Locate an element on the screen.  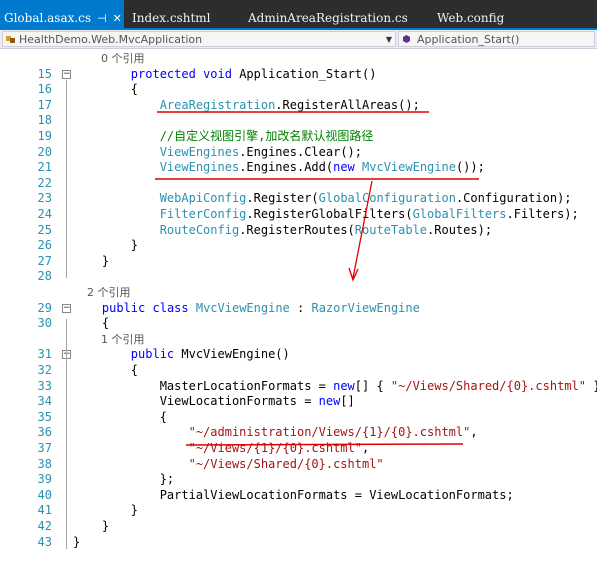
tab-index-cshtml: Index.cshtml is located at coordinates (171, 14).